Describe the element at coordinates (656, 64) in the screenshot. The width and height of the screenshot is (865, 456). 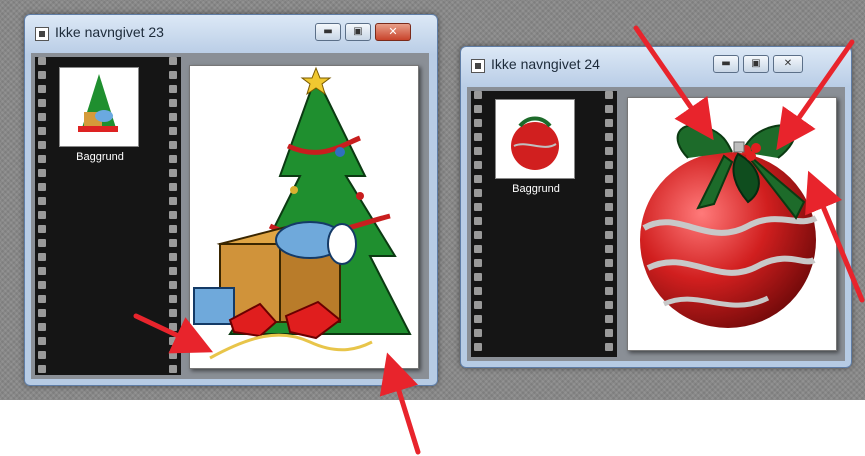
I see `title-bar: Ikke navngivet 24 ▬ ▣ ✕` at that location.